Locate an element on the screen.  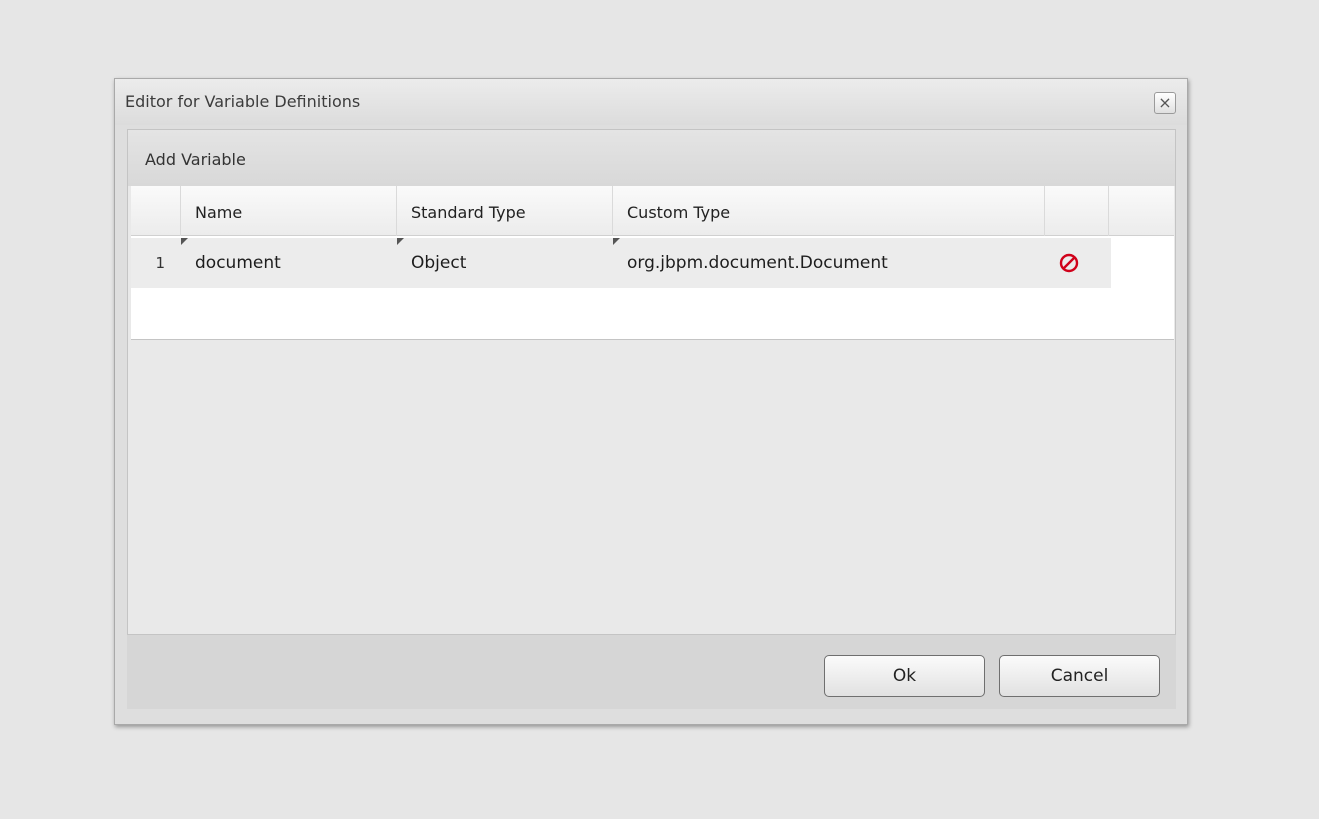
dialog-titlebar: Editor for Variable Definitions × is located at coordinates (651, 102).